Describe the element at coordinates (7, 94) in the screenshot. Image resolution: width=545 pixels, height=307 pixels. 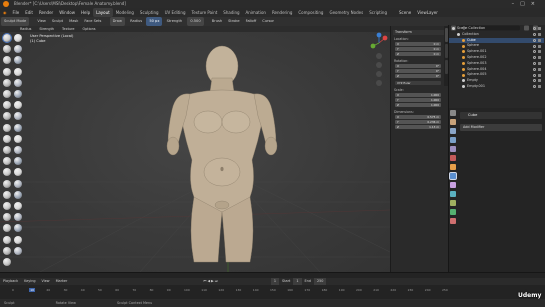
I see `flatten-tool-icon` at that location.